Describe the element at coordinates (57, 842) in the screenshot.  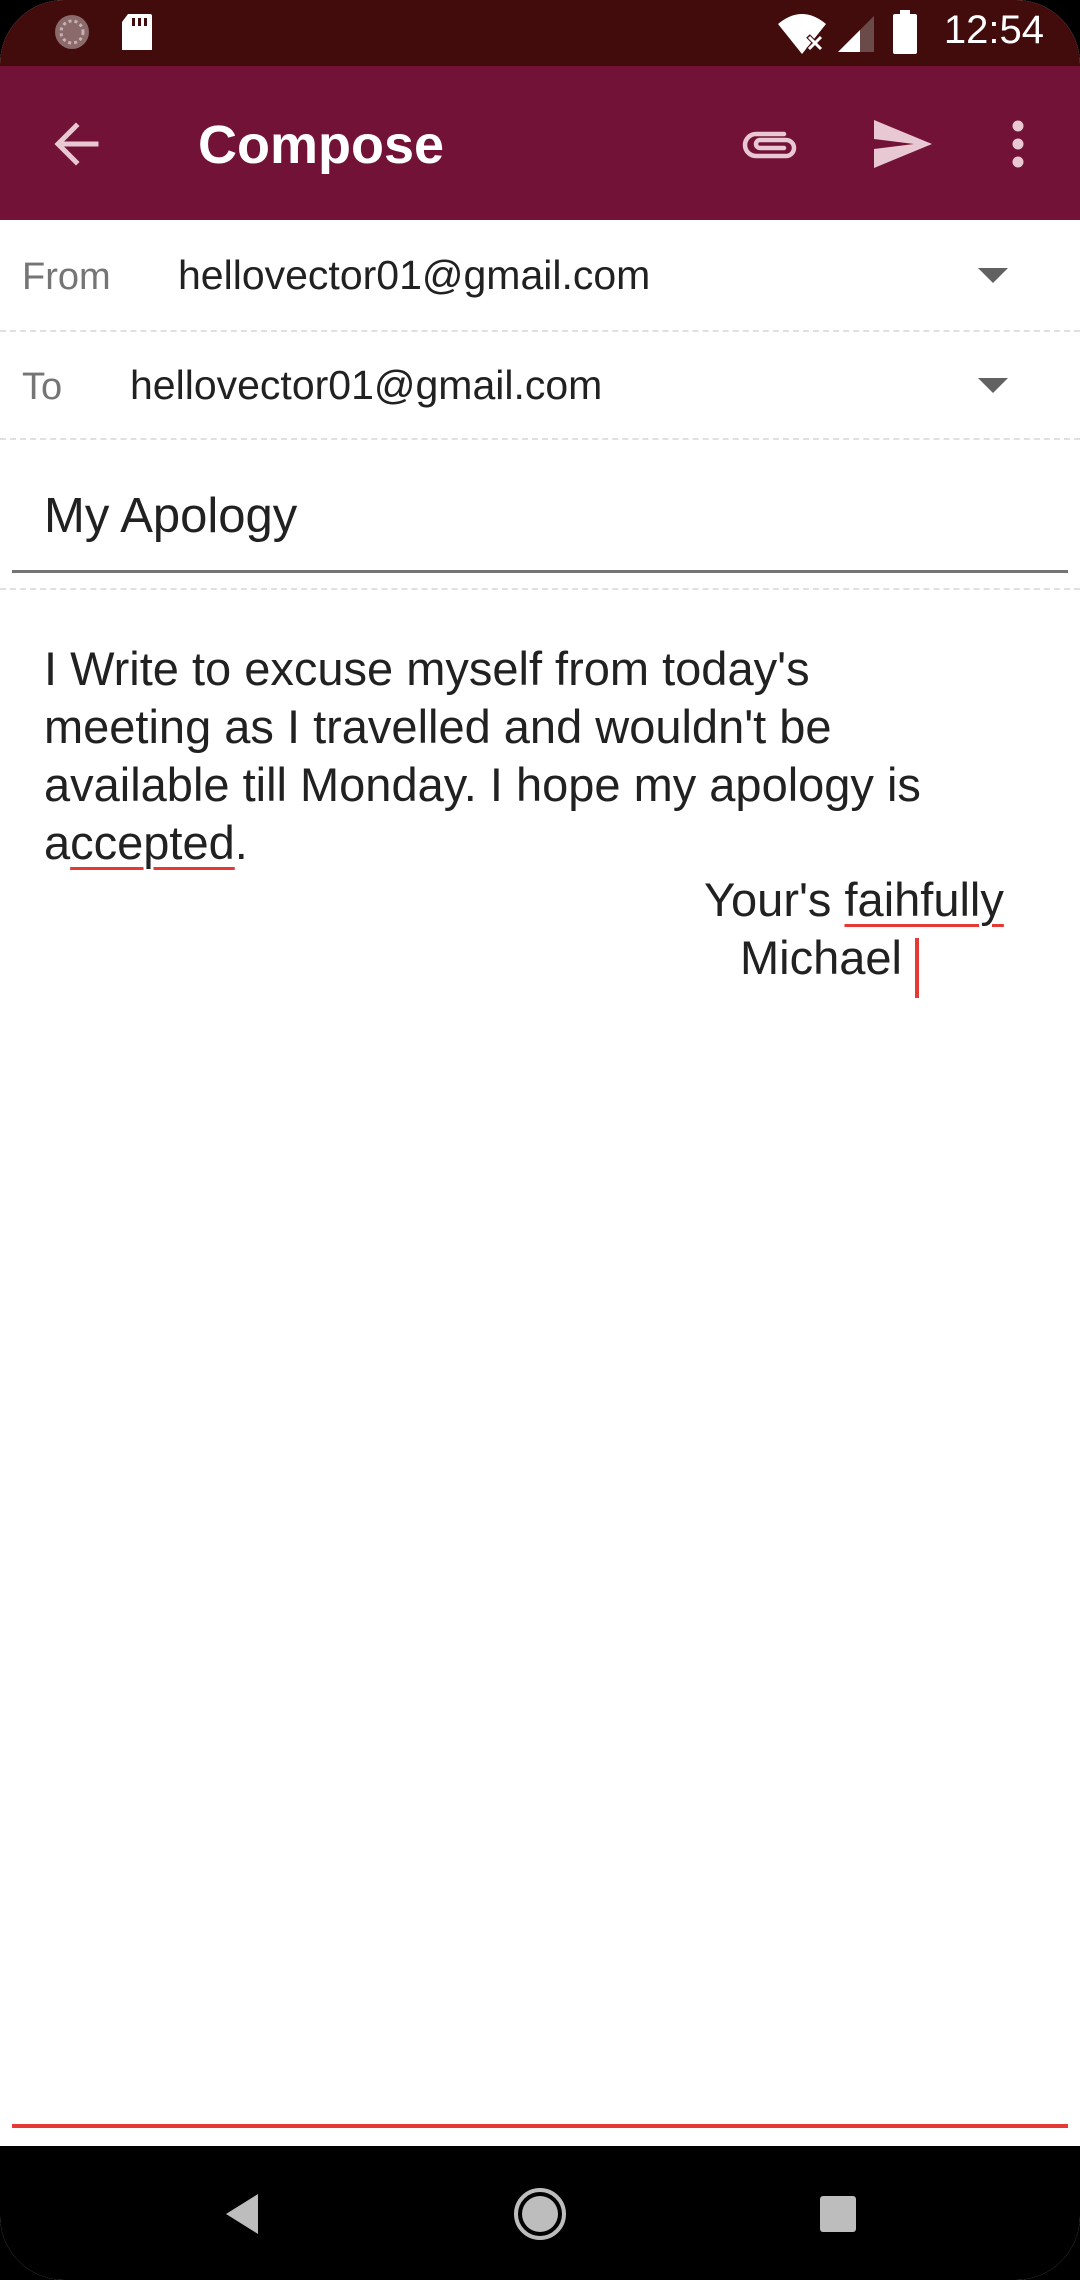
I see `body-text-segment: a` at that location.